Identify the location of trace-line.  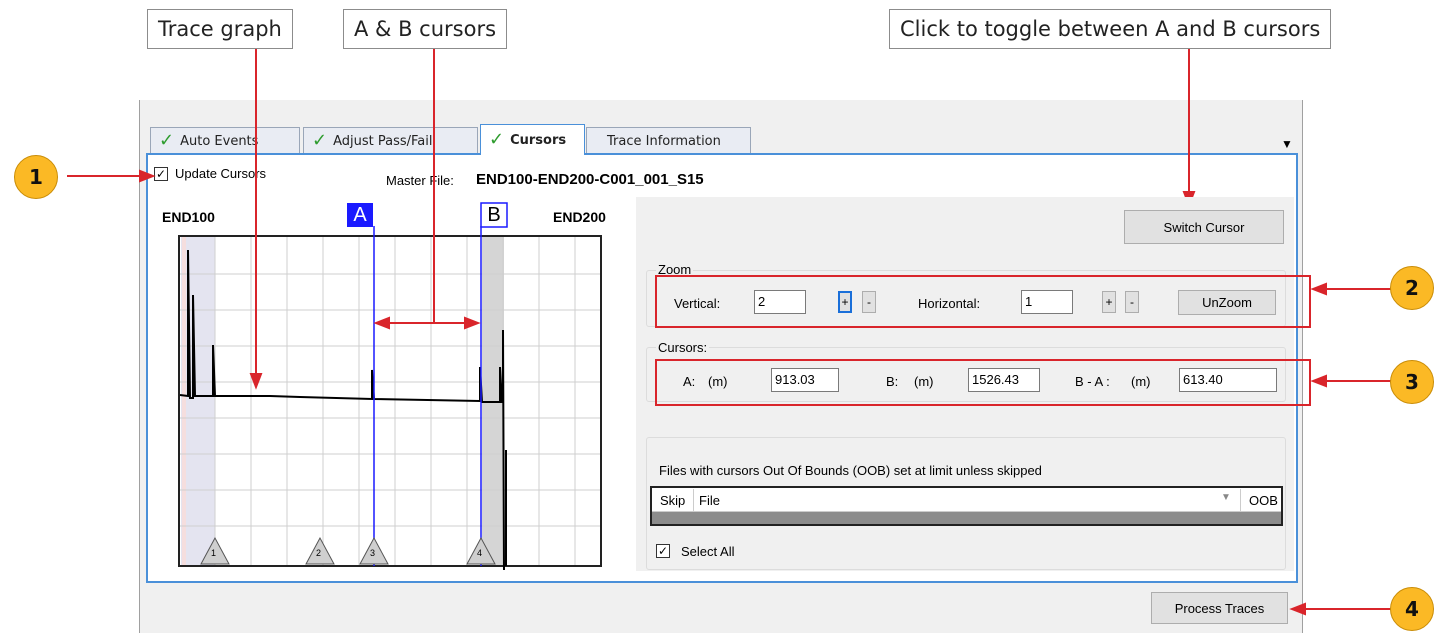
(342, 410).